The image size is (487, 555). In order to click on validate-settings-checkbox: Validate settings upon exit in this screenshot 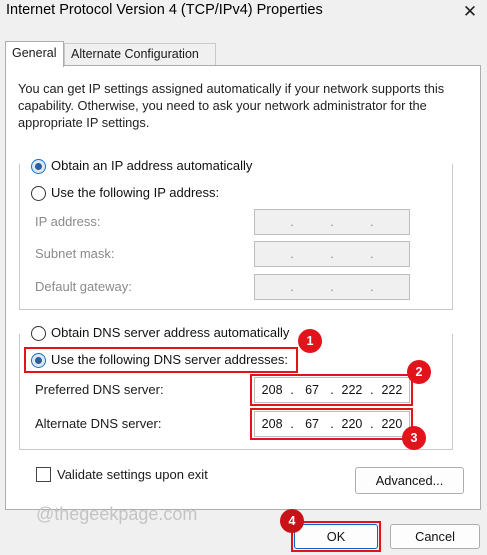, I will do `click(122, 474)`.